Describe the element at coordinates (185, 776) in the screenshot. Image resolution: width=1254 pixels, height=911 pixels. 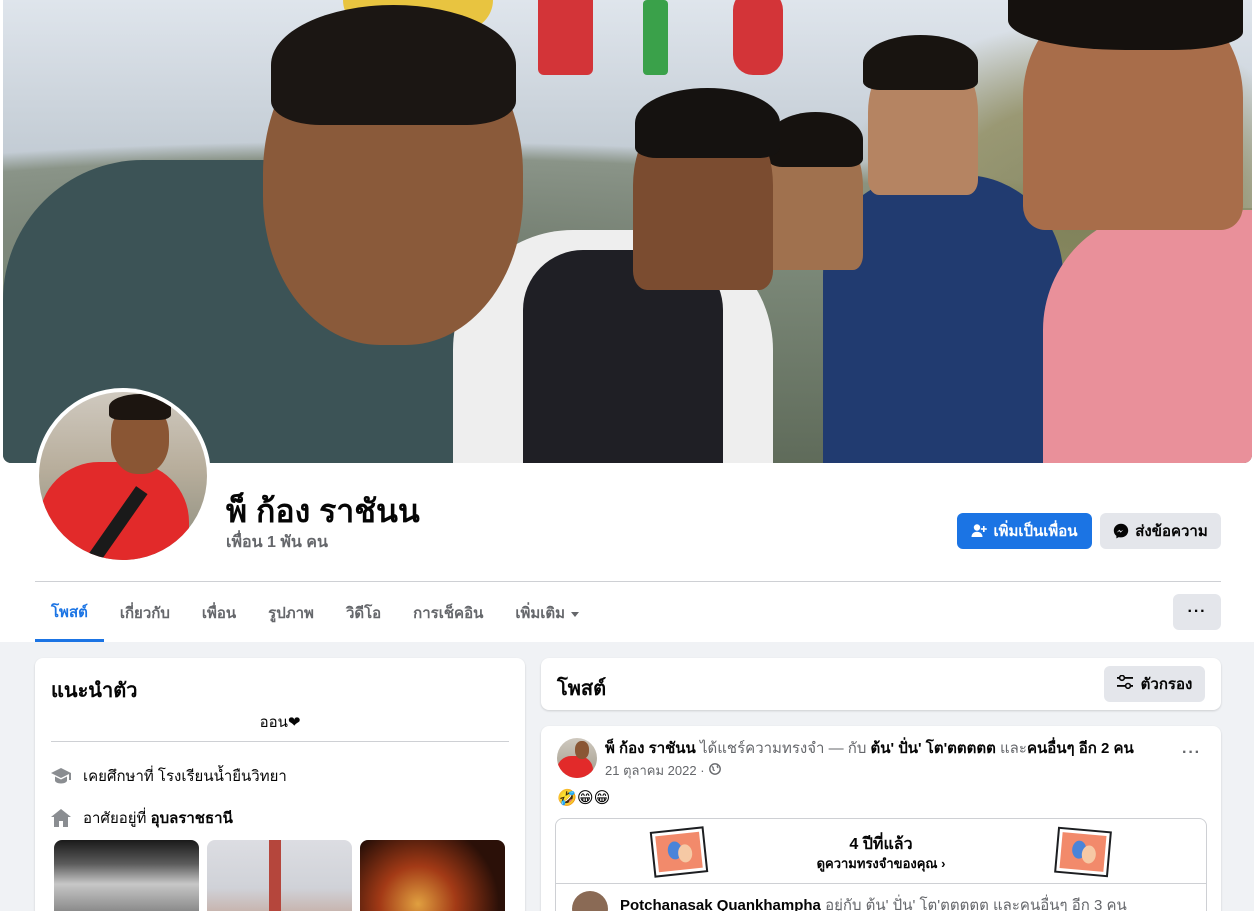
I see `education-text: เคยศึกษาที่ โรงเรียนน้ำยืนวิทยา` at that location.